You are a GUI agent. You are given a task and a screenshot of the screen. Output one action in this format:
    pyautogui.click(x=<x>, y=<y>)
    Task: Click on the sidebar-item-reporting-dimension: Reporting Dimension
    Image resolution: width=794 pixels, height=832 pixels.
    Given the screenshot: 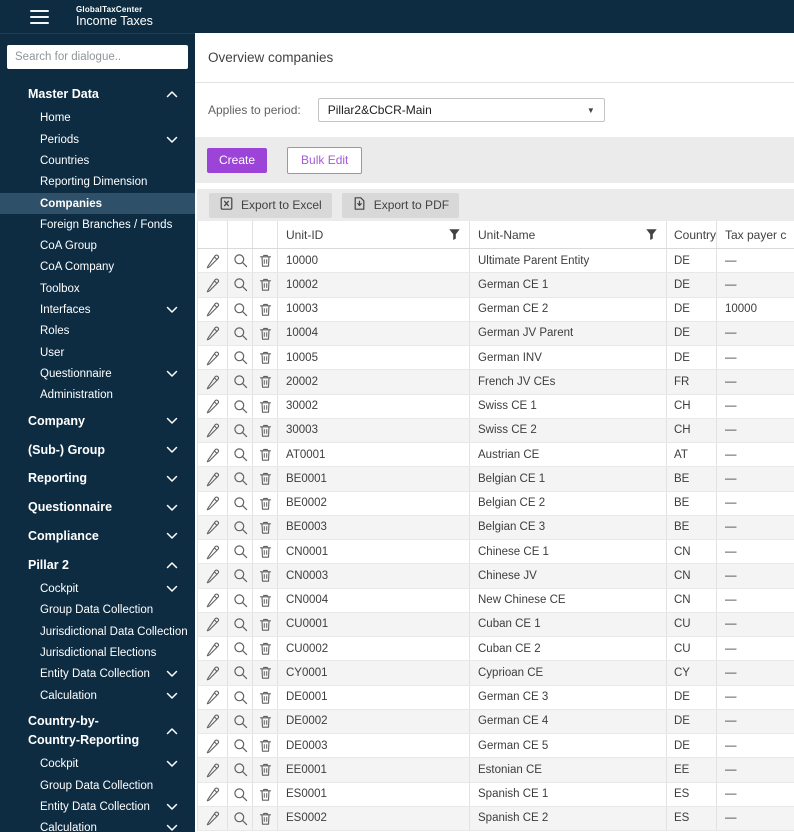 What is the action you would take?
    pyautogui.click(x=97, y=182)
    